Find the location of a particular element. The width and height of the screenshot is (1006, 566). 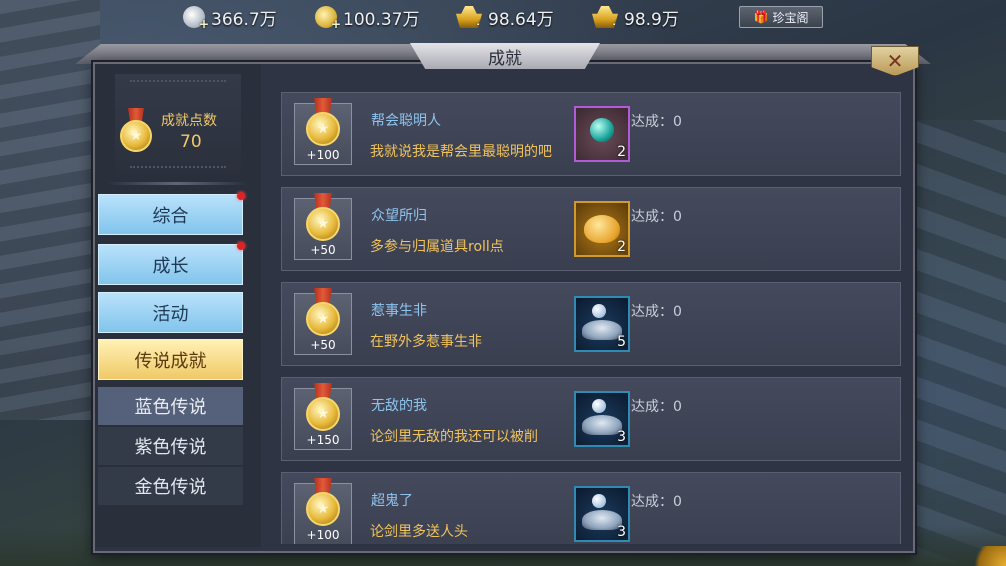

reward-item: 5 is located at coordinates (602, 324).